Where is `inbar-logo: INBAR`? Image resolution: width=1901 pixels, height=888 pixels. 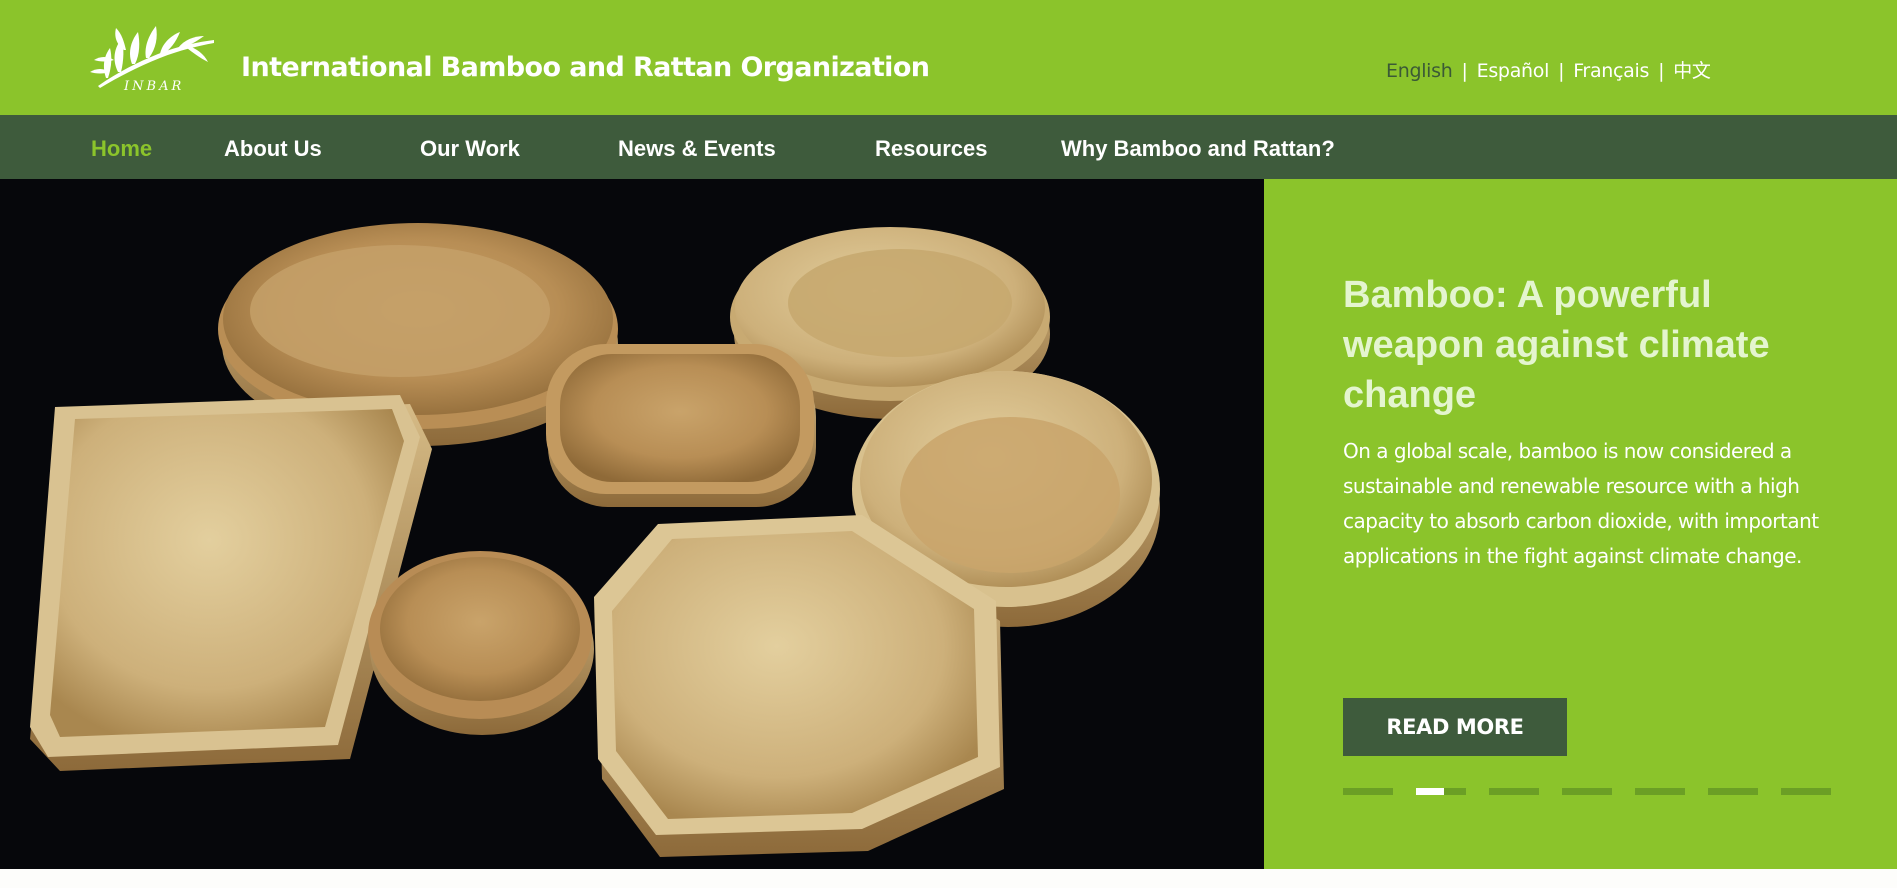
inbar-logo: INBAR is located at coordinates (156, 57).